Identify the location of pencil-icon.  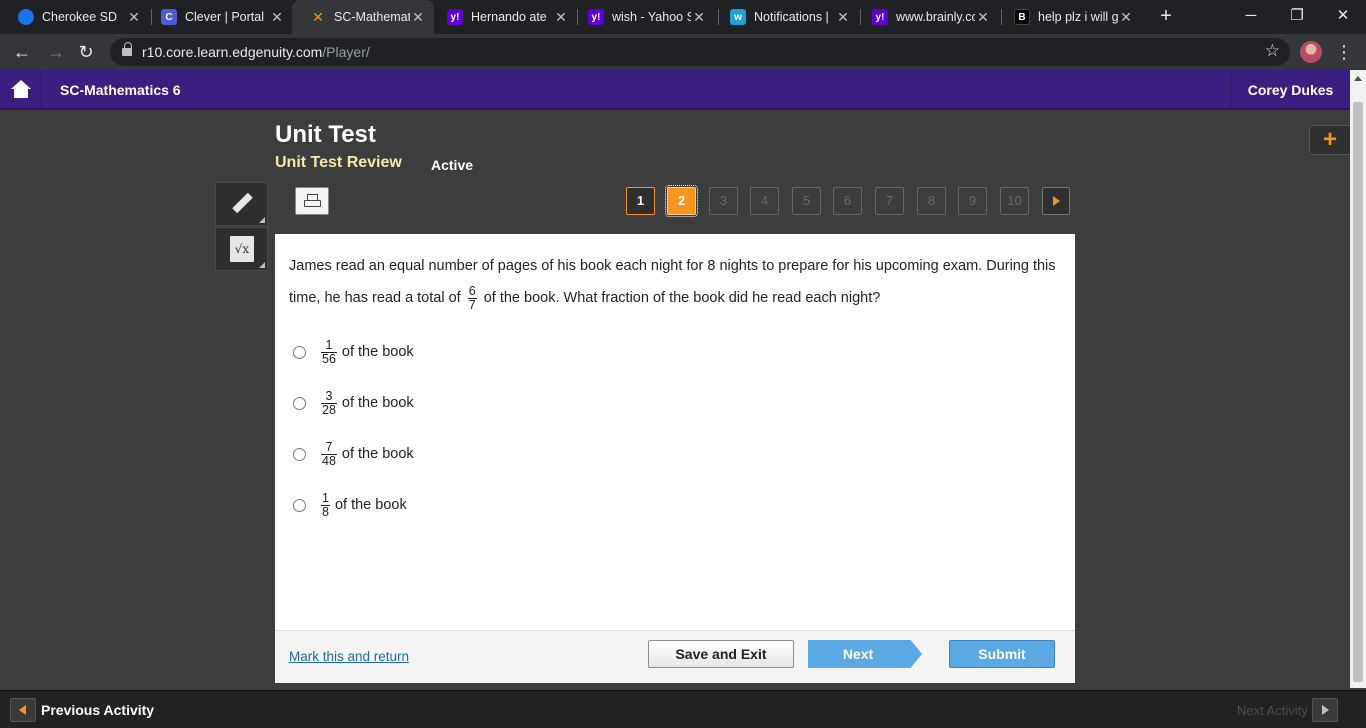
(242, 204).